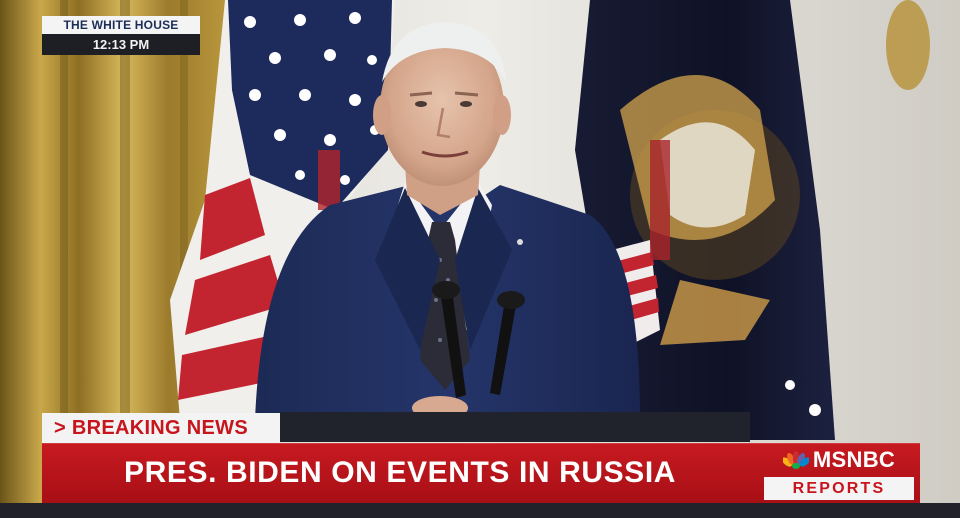  I want to click on podium, so click(515, 427).